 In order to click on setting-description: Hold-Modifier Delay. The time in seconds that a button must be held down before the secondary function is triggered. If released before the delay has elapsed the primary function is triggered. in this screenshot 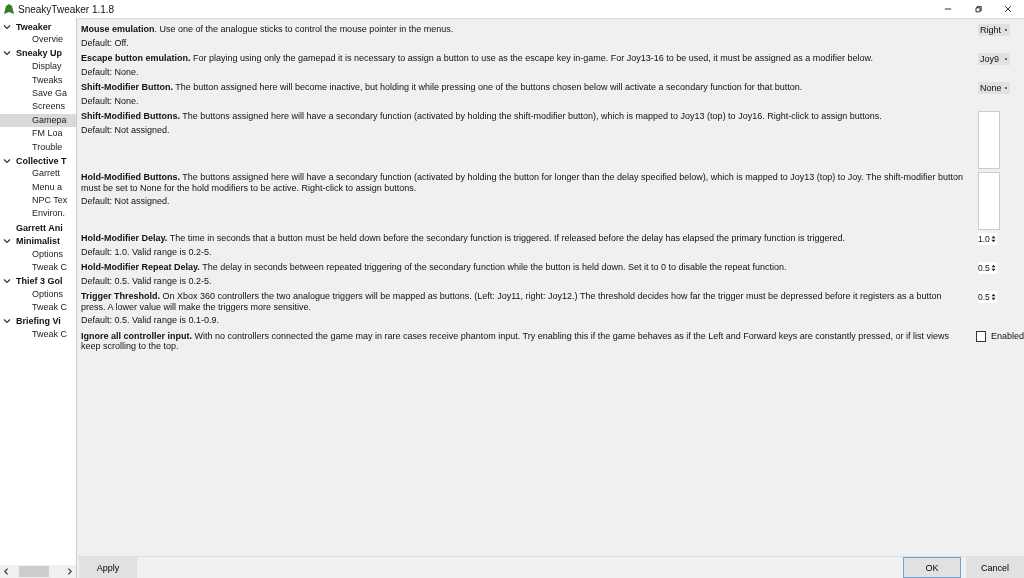, I will do `click(464, 238)`.